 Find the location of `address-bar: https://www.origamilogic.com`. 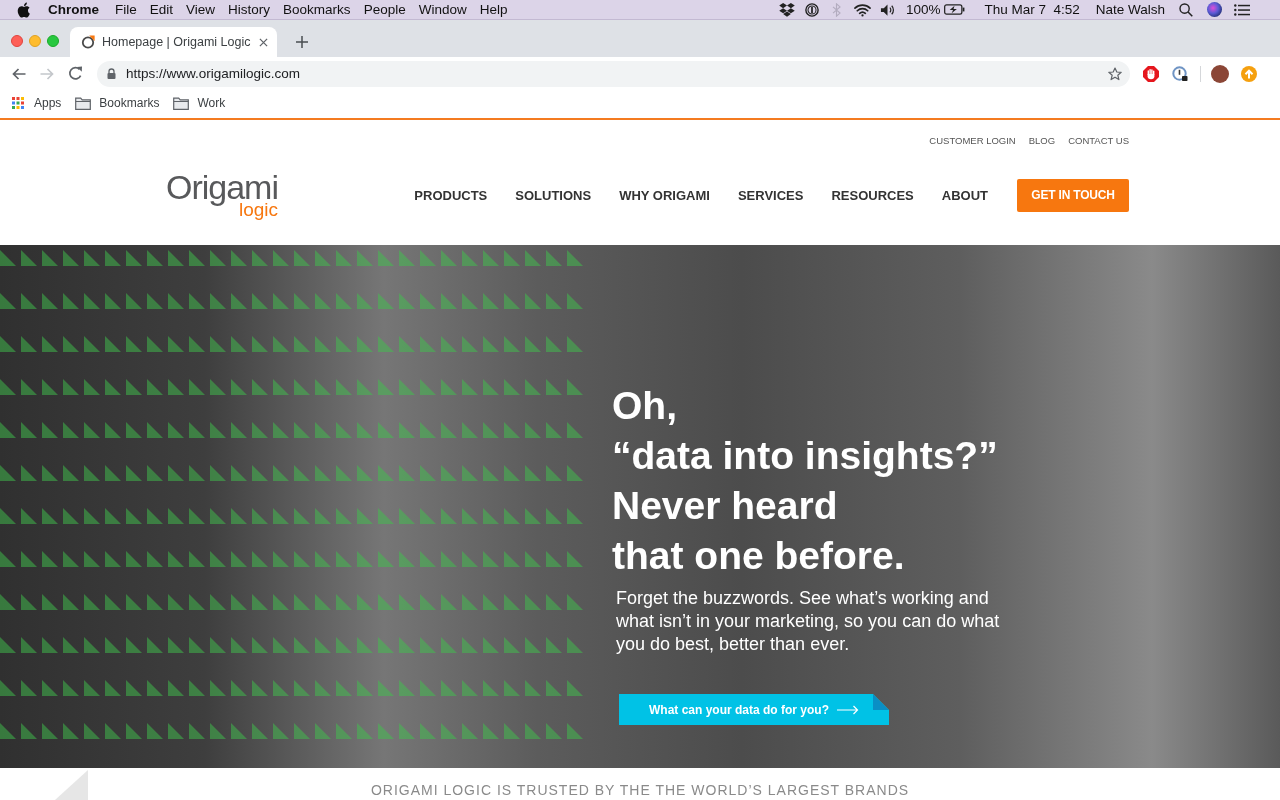

address-bar: https://www.origamilogic.com is located at coordinates (613, 73).